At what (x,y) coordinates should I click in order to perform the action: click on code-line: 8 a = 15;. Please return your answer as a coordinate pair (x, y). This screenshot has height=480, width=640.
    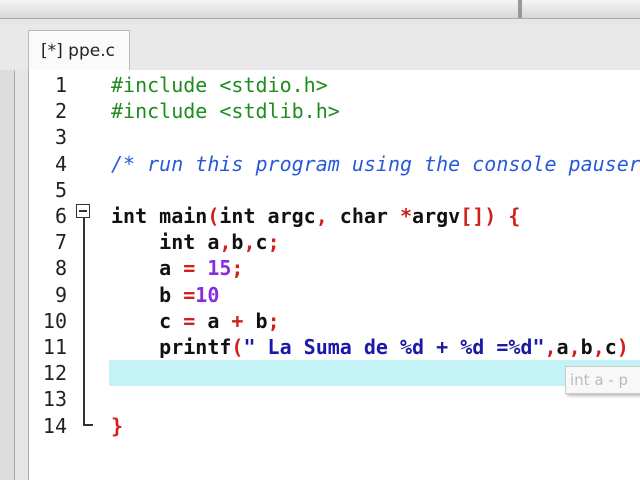
    Looking at the image, I should click on (334, 268).